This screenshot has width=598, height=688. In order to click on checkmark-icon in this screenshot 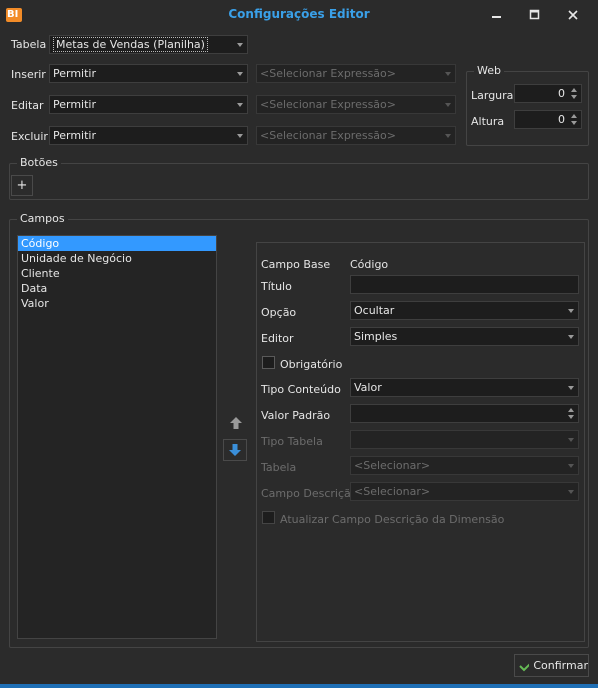, I will do `click(524, 666)`.